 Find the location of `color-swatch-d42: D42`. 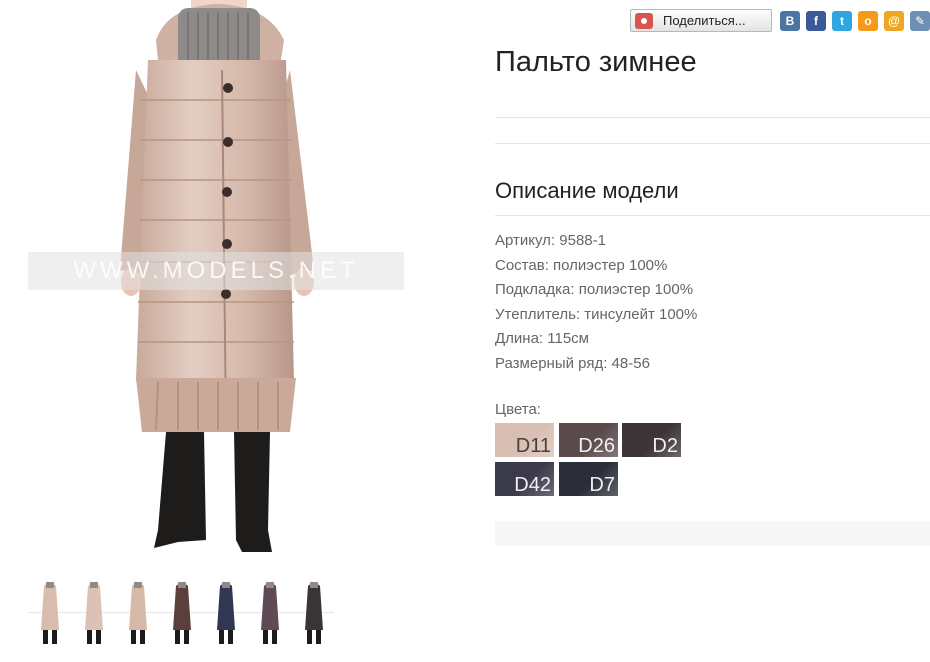

color-swatch-d42: D42 is located at coordinates (524, 479).